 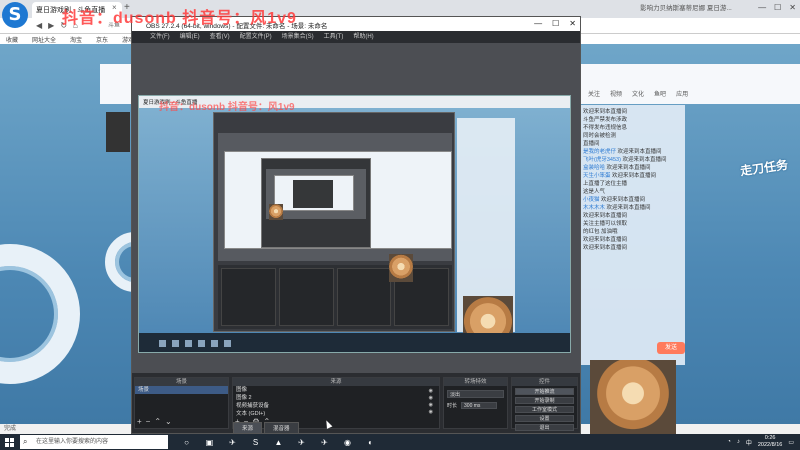 I want to click on source-item: 图像, so click(x=336, y=390).